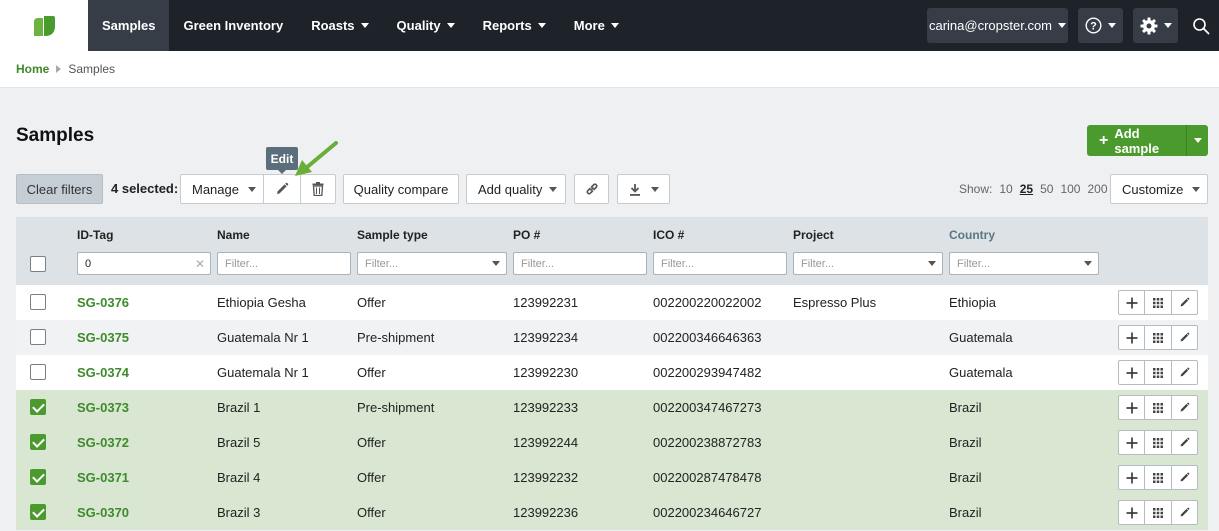 This screenshot has width=1219, height=531. What do you see at coordinates (1100, 25) in the screenshot?
I see `help-menu-button: ?` at bounding box center [1100, 25].